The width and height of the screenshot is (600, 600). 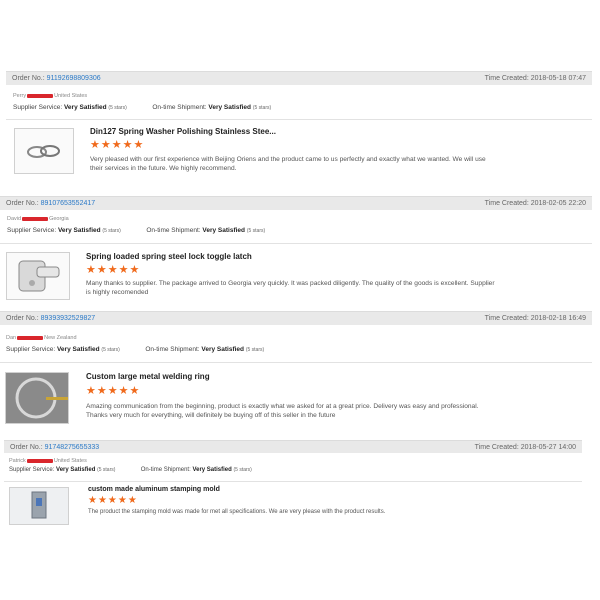 I want to click on buyer-info: Dan New Zealand, so click(x=41, y=338).